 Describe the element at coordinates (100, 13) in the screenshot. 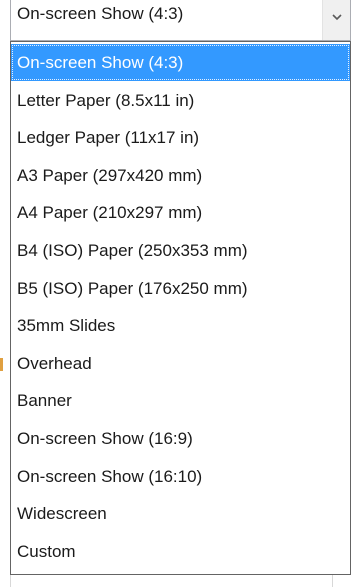

I see `combobox-selected-value: On-screen Show (4:3)` at that location.